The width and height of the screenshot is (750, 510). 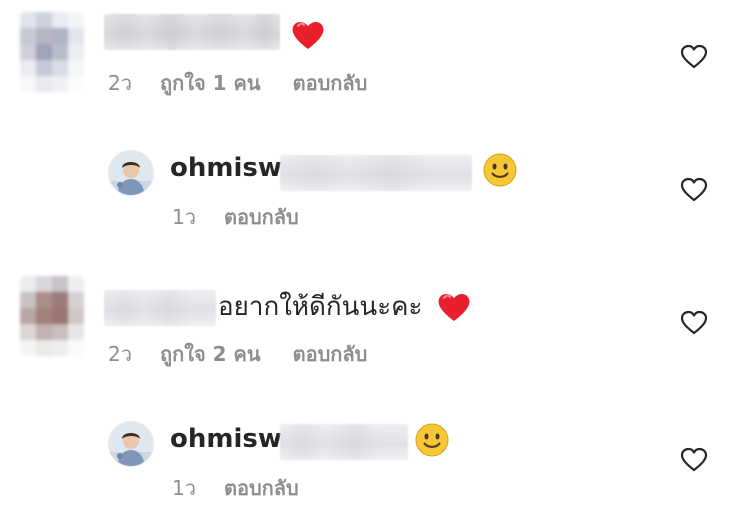 I want to click on comment-meta: 2ว ถูกใจ 1 คน ตอบกลับ, so click(x=237, y=83).